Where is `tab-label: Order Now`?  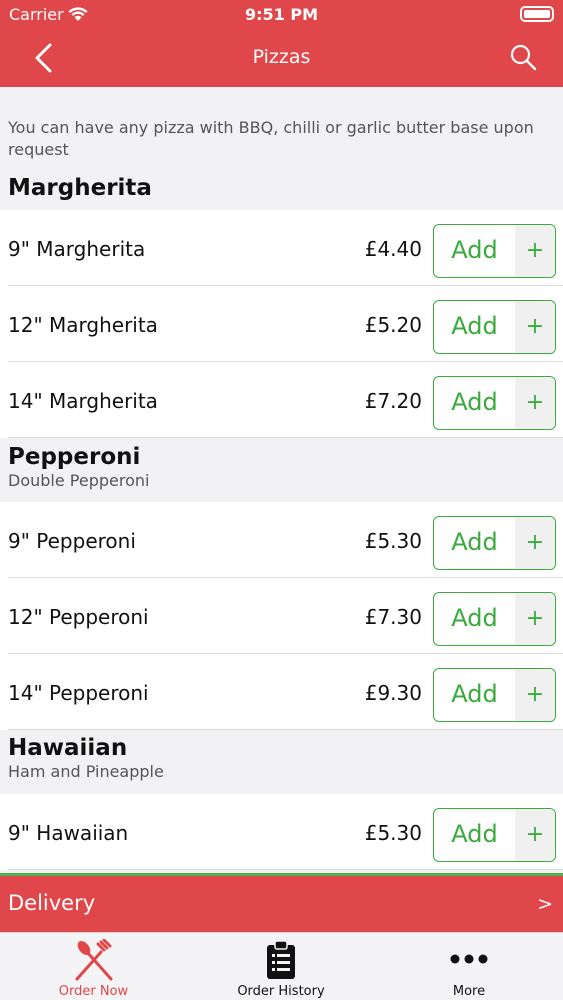
tab-label: Order Now is located at coordinates (93, 991).